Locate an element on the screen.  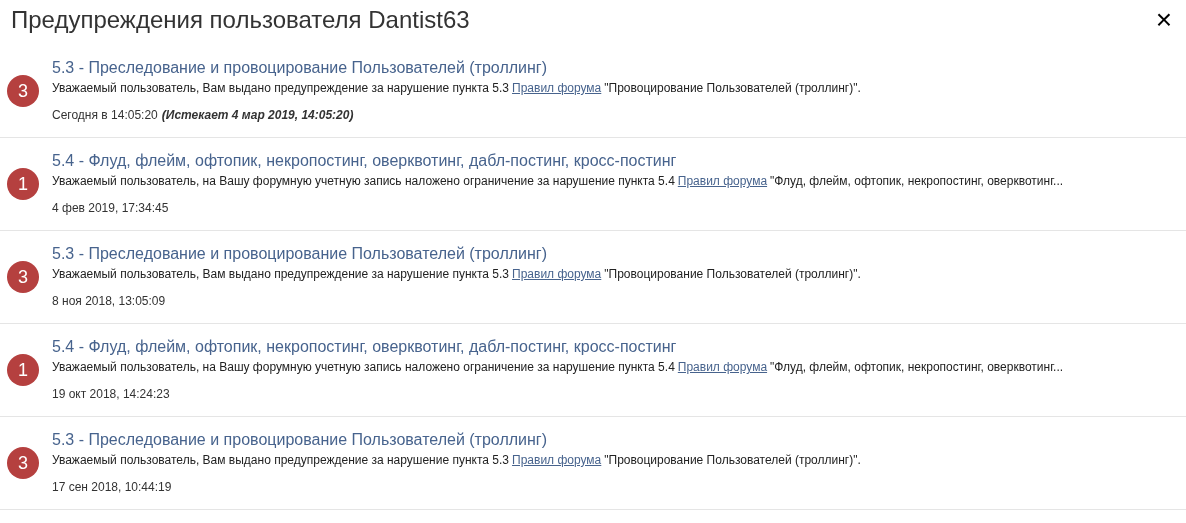
warning-date: 8 ноя 2018, 13:05:09 is located at coordinates (109, 301).